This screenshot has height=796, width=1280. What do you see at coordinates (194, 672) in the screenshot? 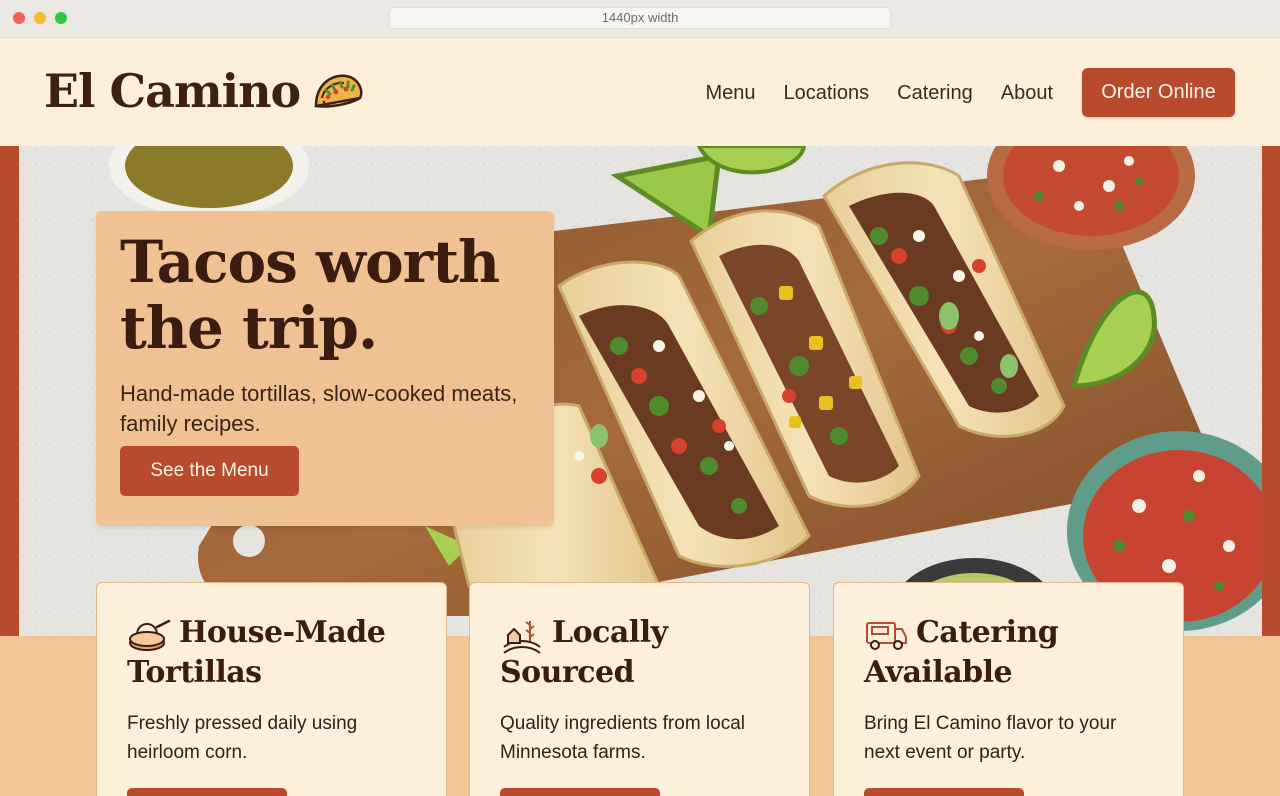
I see `feature-title-line2: Tortillas` at bounding box center [194, 672].